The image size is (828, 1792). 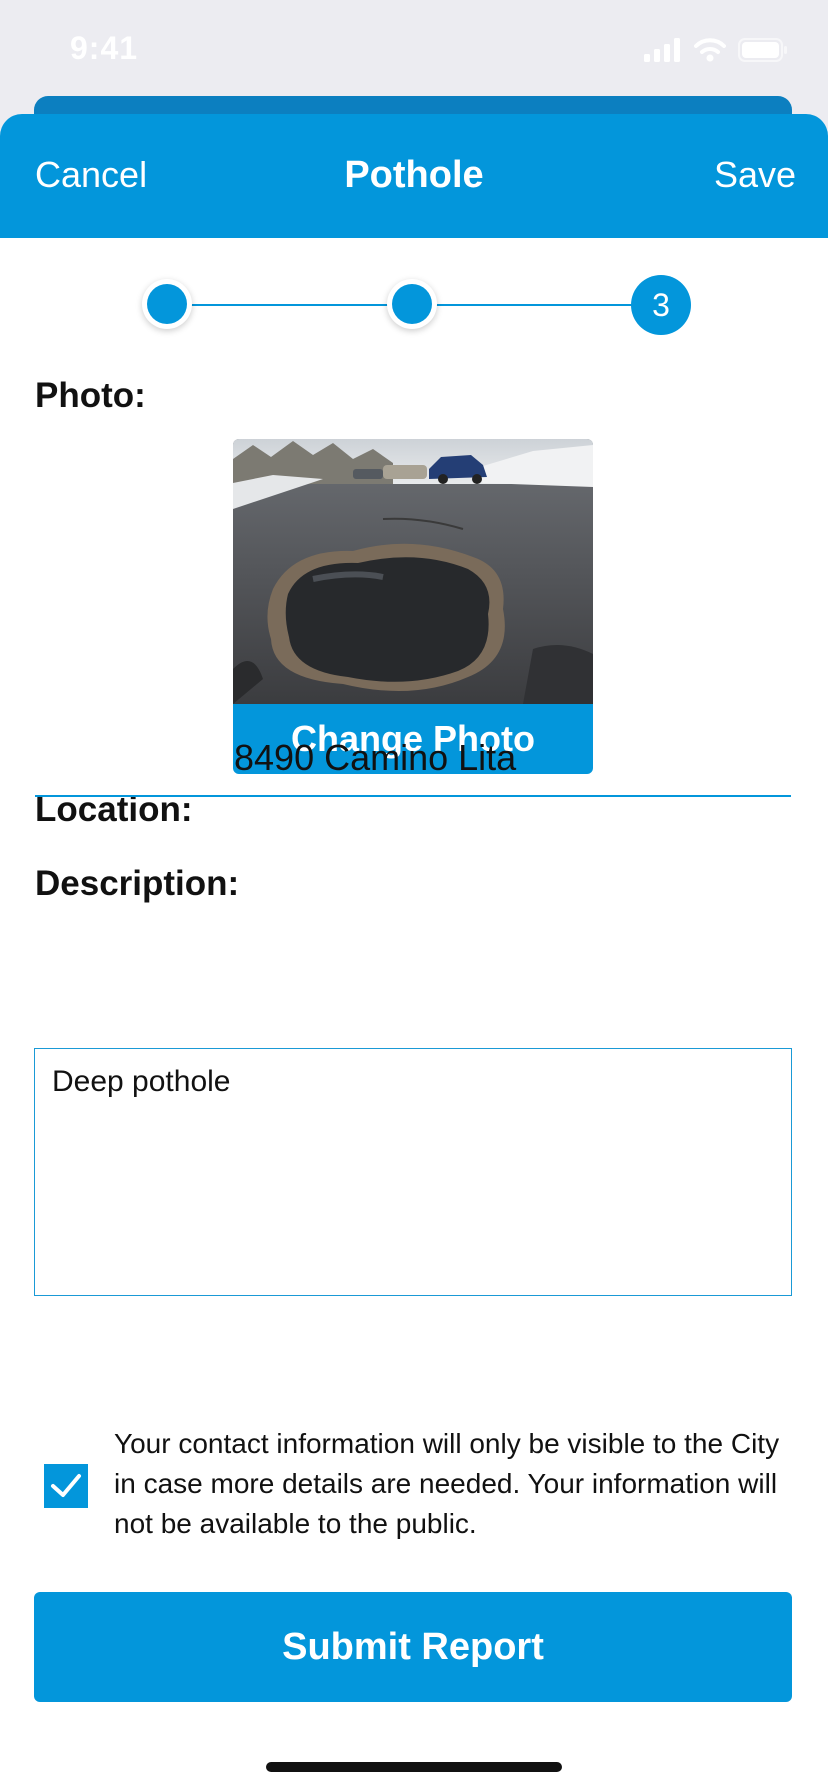 What do you see at coordinates (413, 1647) in the screenshot?
I see `submit-report-button: Submit Report` at bounding box center [413, 1647].